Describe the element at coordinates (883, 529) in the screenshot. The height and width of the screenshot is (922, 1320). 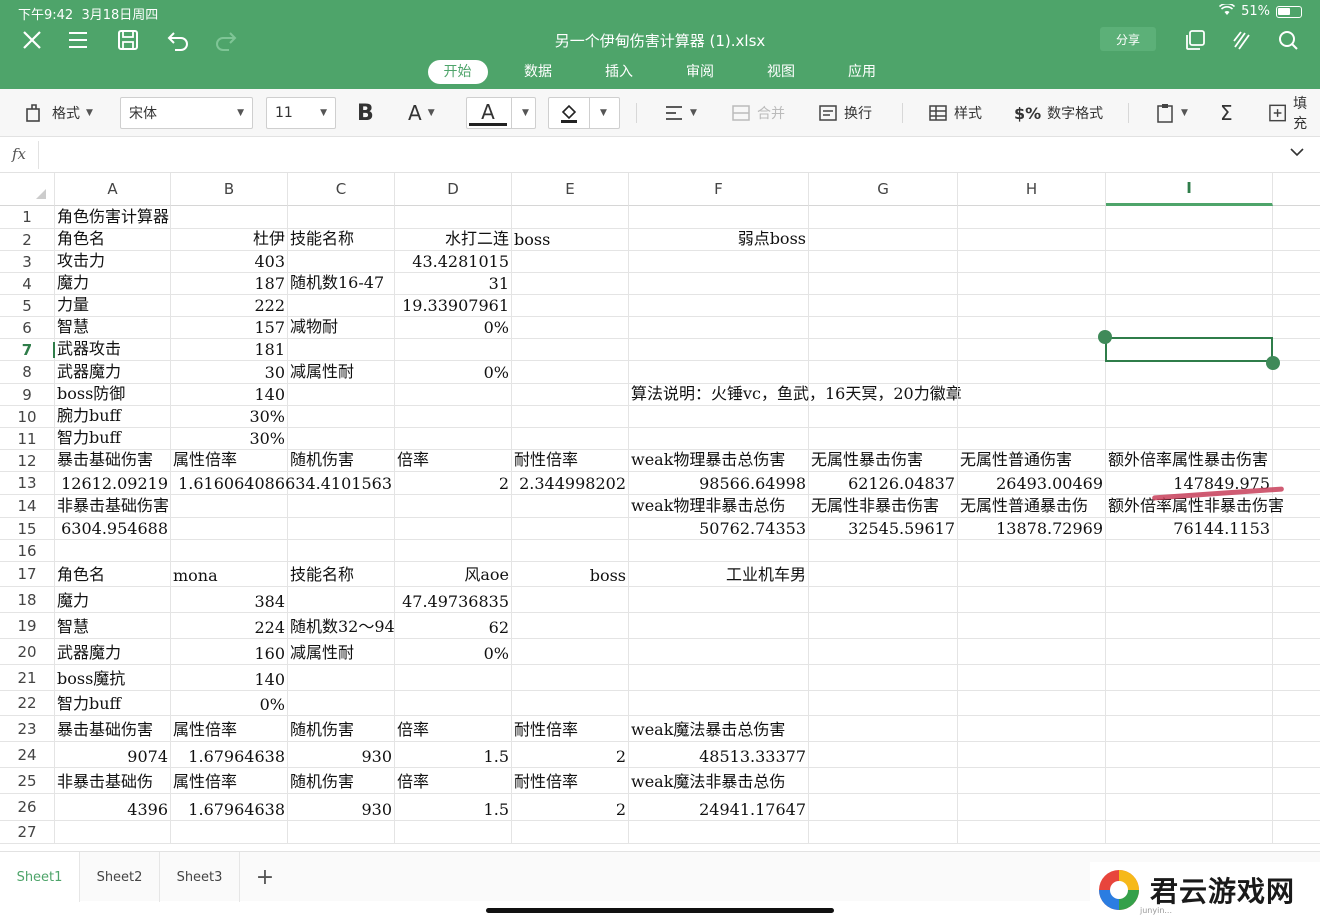
I see `cell-g15: 32545.59617` at that location.